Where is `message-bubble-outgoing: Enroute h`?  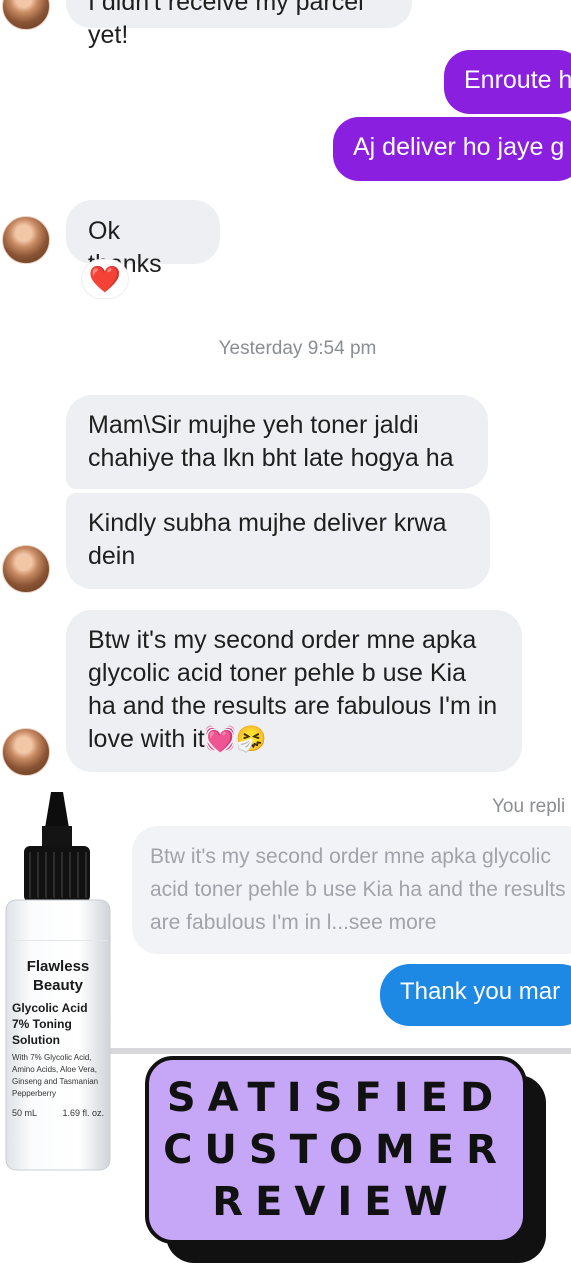
message-bubble-outgoing: Enroute h is located at coordinates (507, 82).